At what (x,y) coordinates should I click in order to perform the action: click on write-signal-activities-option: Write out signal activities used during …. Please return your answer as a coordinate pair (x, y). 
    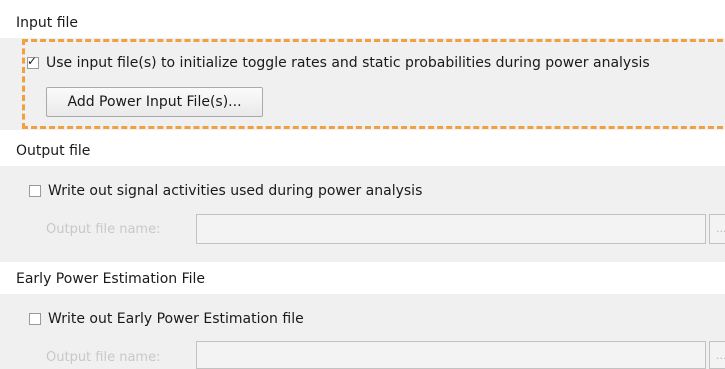
    Looking at the image, I should click on (225, 191).